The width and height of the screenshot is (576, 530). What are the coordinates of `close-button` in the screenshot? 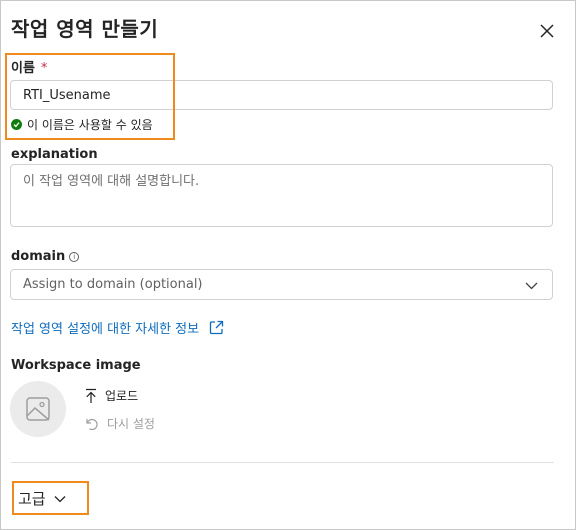 It's located at (547, 31).